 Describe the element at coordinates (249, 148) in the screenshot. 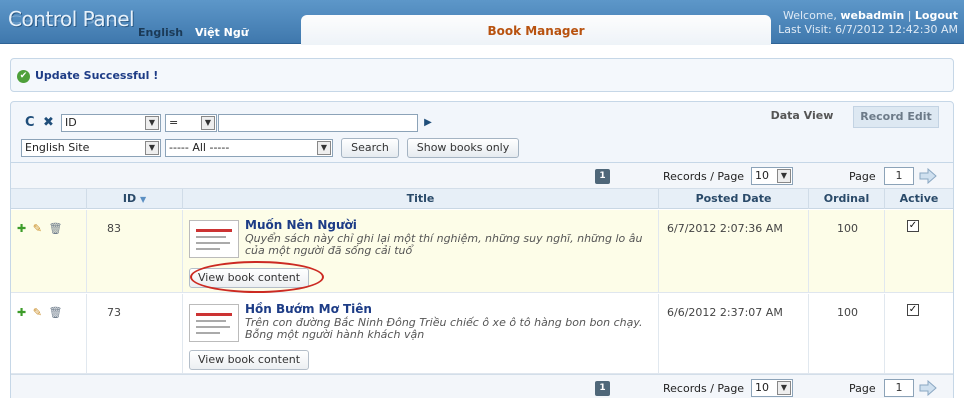

I see `category-select: ----- All ----- ▼` at that location.